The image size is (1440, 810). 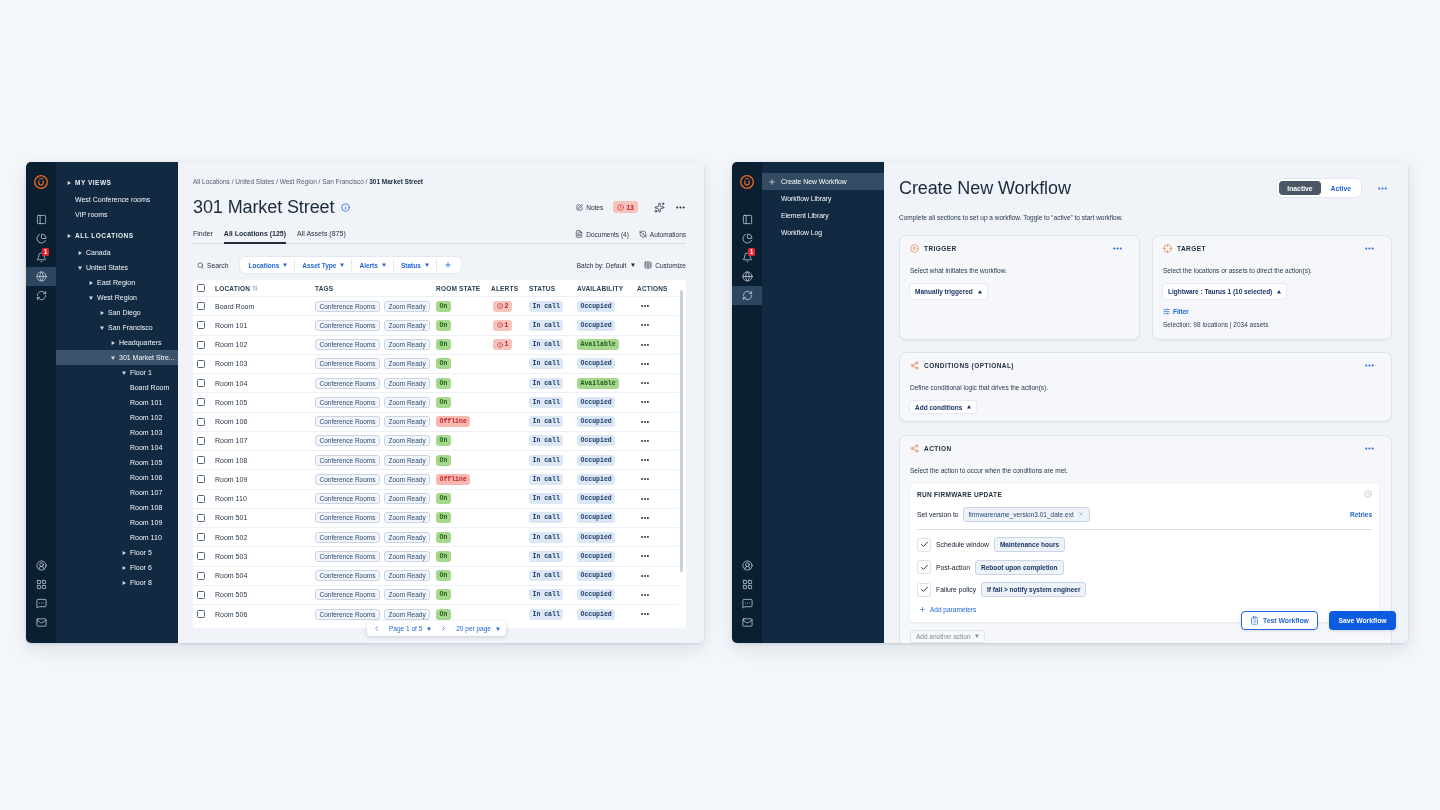 What do you see at coordinates (200, 265) in the screenshot?
I see `search-icon` at bounding box center [200, 265].